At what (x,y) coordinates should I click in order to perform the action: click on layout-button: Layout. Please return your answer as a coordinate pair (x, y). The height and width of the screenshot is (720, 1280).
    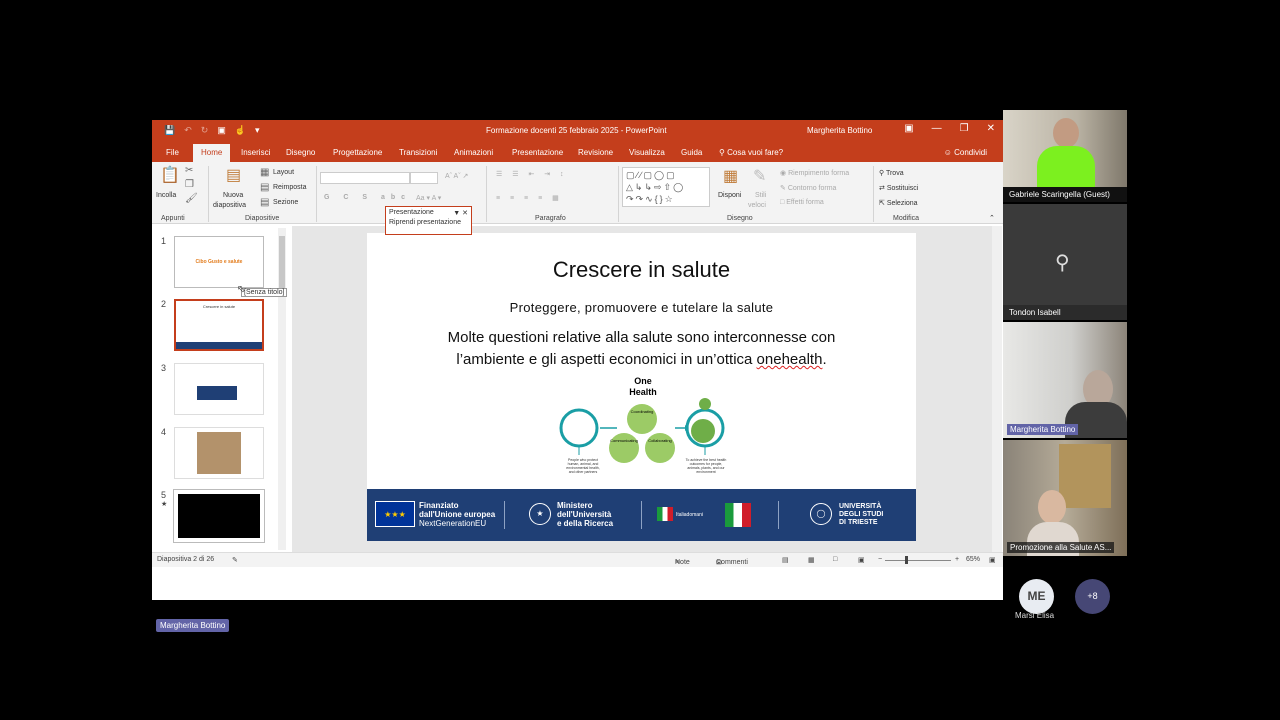
    Looking at the image, I should click on (283, 172).